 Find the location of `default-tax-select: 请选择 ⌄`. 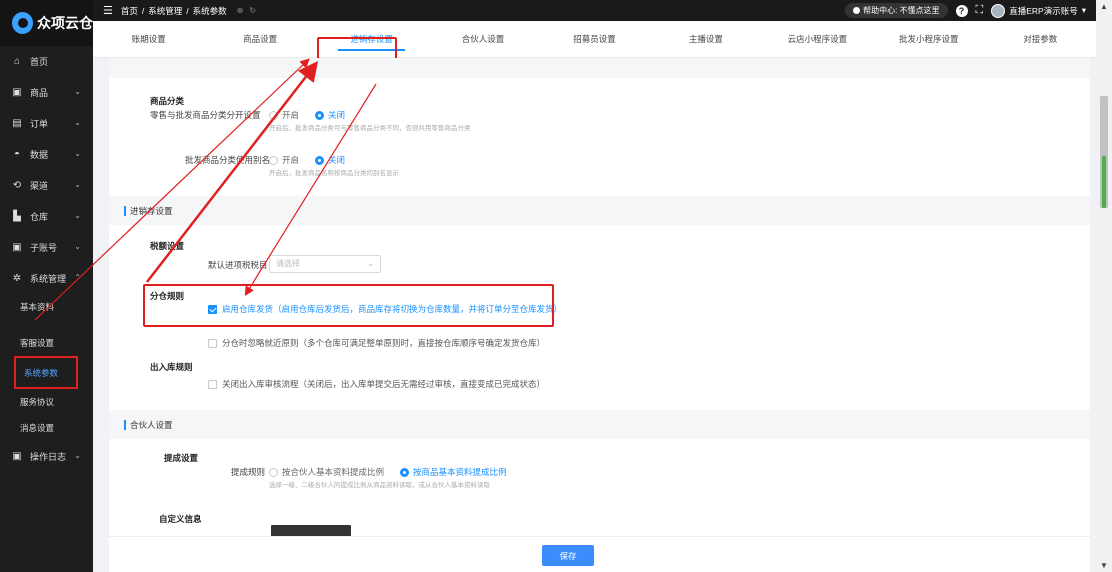

default-tax-select: 请选择 ⌄ is located at coordinates (325, 264).